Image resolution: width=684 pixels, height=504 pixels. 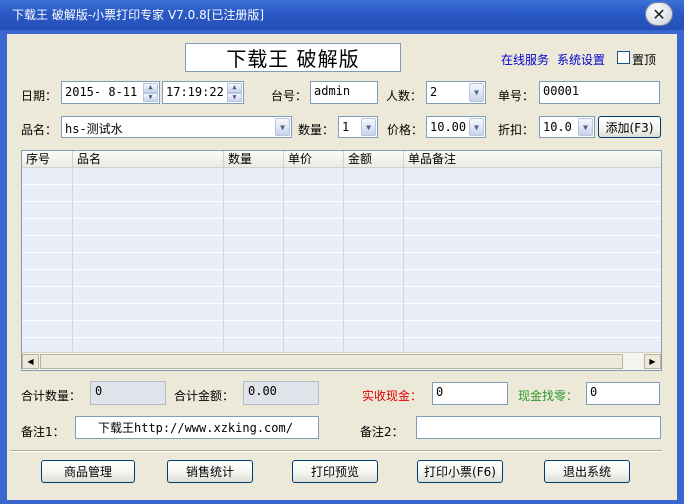 What do you see at coordinates (88, 471) in the screenshot?
I see `products-button: 商品管理` at bounding box center [88, 471].